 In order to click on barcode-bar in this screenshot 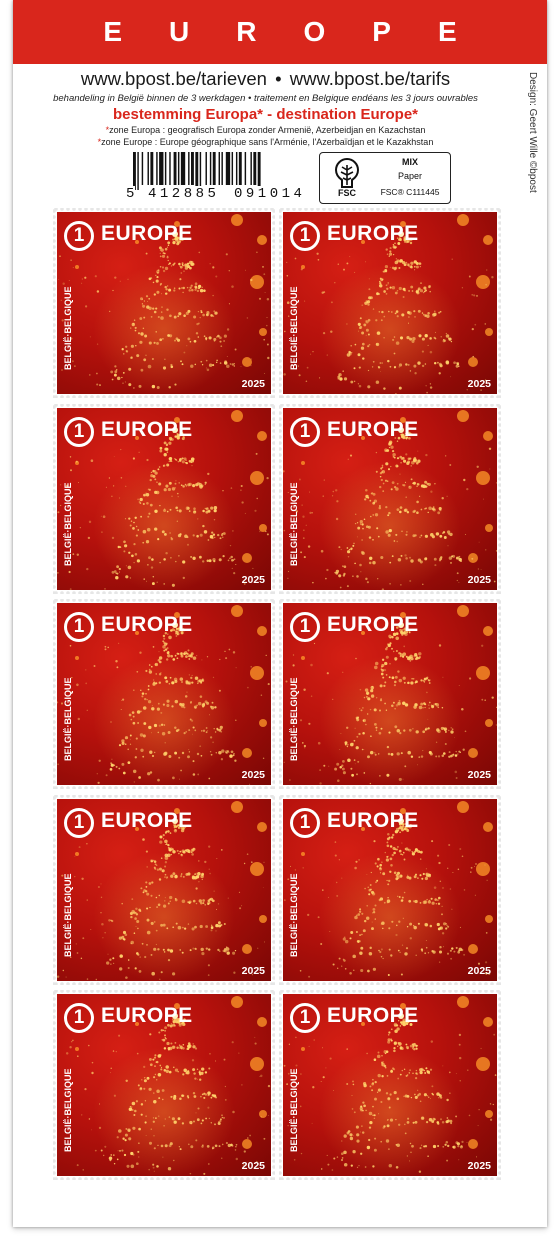, I will do `click(222, 168)`.